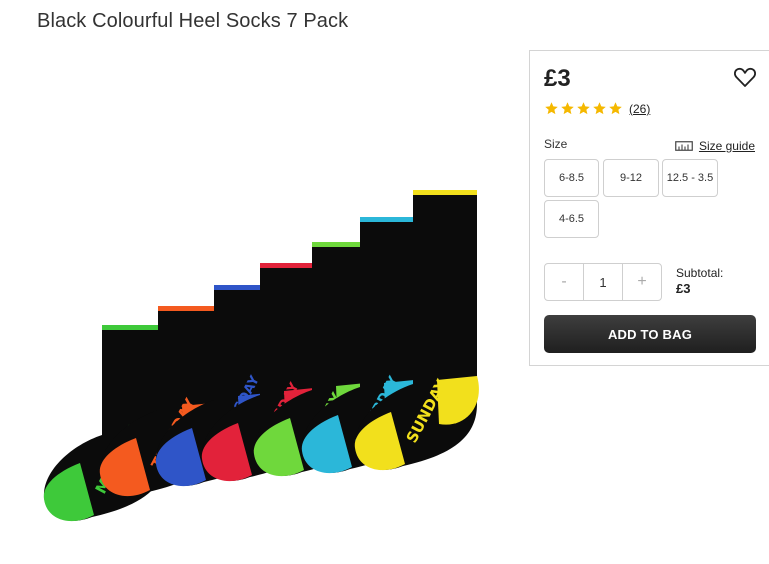  What do you see at coordinates (699, 281) in the screenshot?
I see `subtotal: Subtotal: £3` at bounding box center [699, 281].